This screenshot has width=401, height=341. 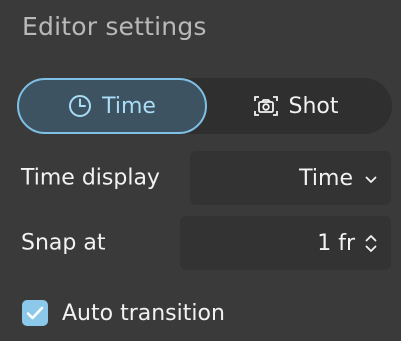 I want to click on time-mode-button: Time, so click(x=112, y=106).